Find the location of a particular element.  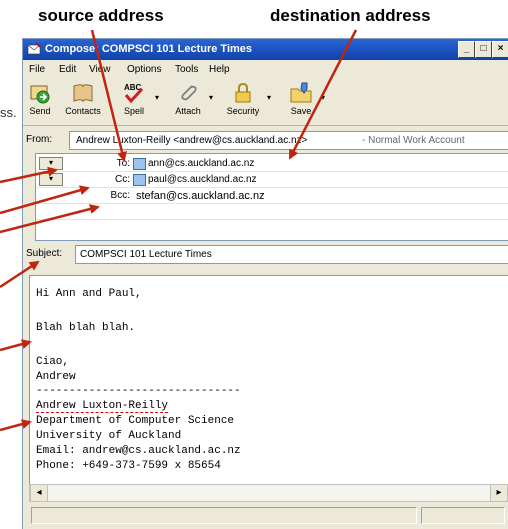

arrow-body is located at coordinates (16, 345).